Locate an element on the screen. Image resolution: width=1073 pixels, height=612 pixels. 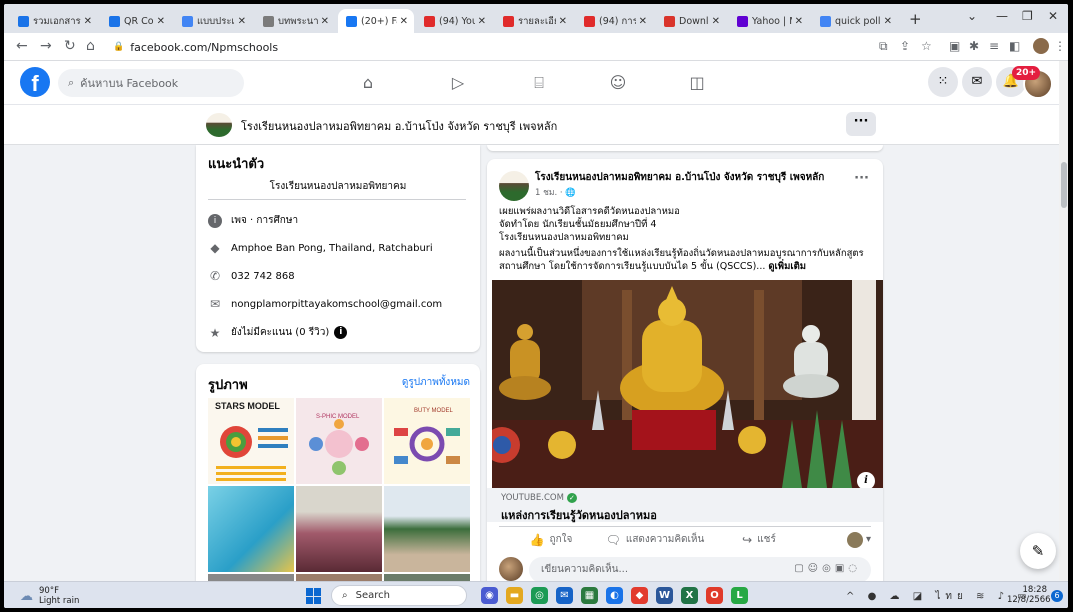
like-button: 👍 ถูกใจ is located at coordinates (551, 539).